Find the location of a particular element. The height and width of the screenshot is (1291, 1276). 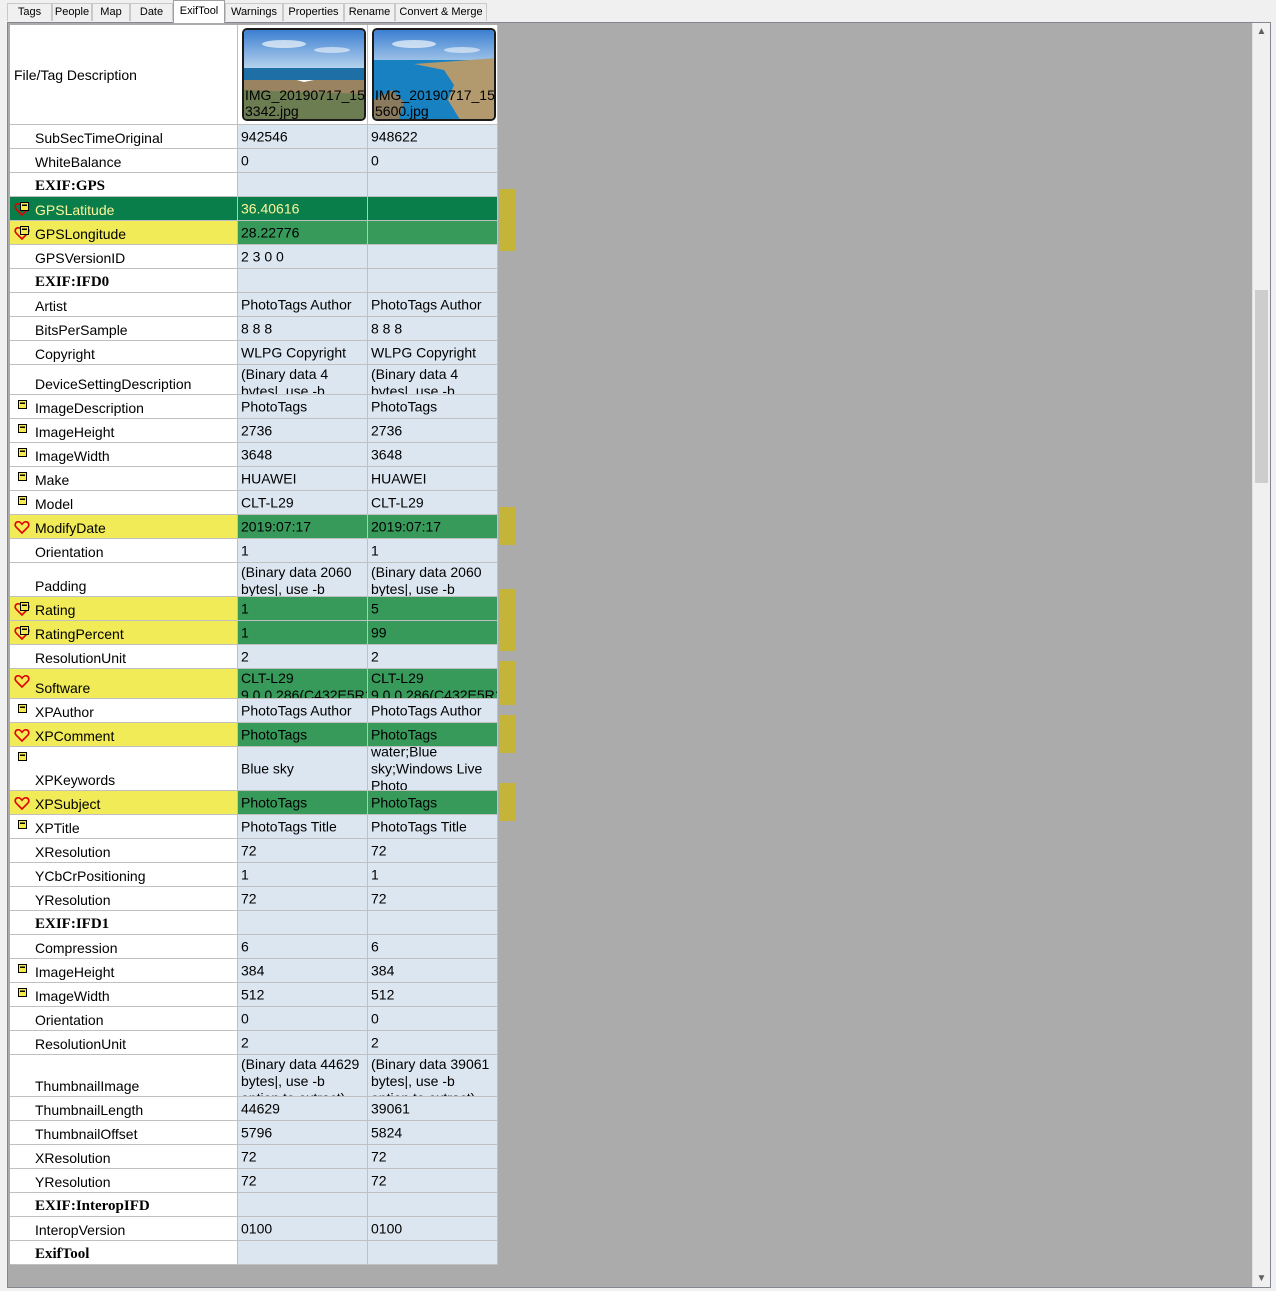

tag-row: ThumbnailLength 44629 39061 is located at coordinates (255, 1109).